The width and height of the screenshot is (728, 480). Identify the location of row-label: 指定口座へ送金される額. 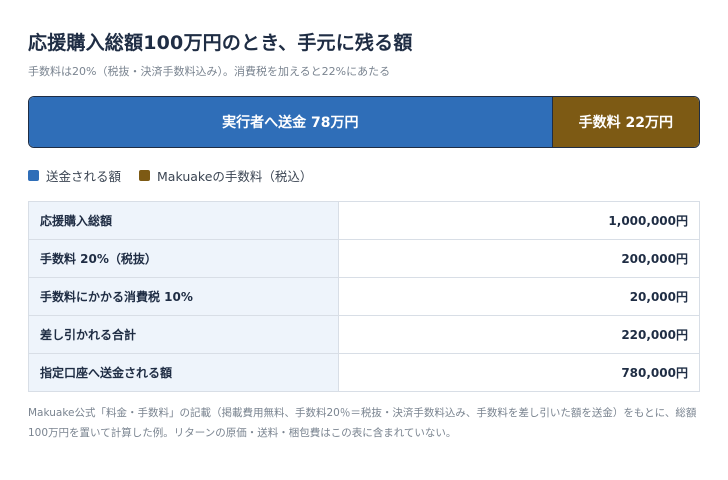
(183, 372).